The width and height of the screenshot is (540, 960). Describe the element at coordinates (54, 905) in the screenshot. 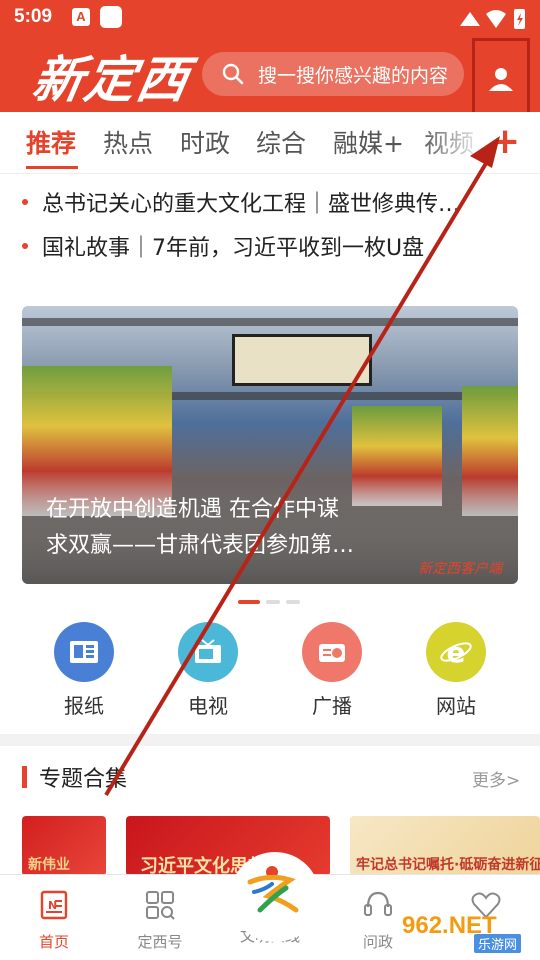

I see `home-doc-icon: N` at that location.